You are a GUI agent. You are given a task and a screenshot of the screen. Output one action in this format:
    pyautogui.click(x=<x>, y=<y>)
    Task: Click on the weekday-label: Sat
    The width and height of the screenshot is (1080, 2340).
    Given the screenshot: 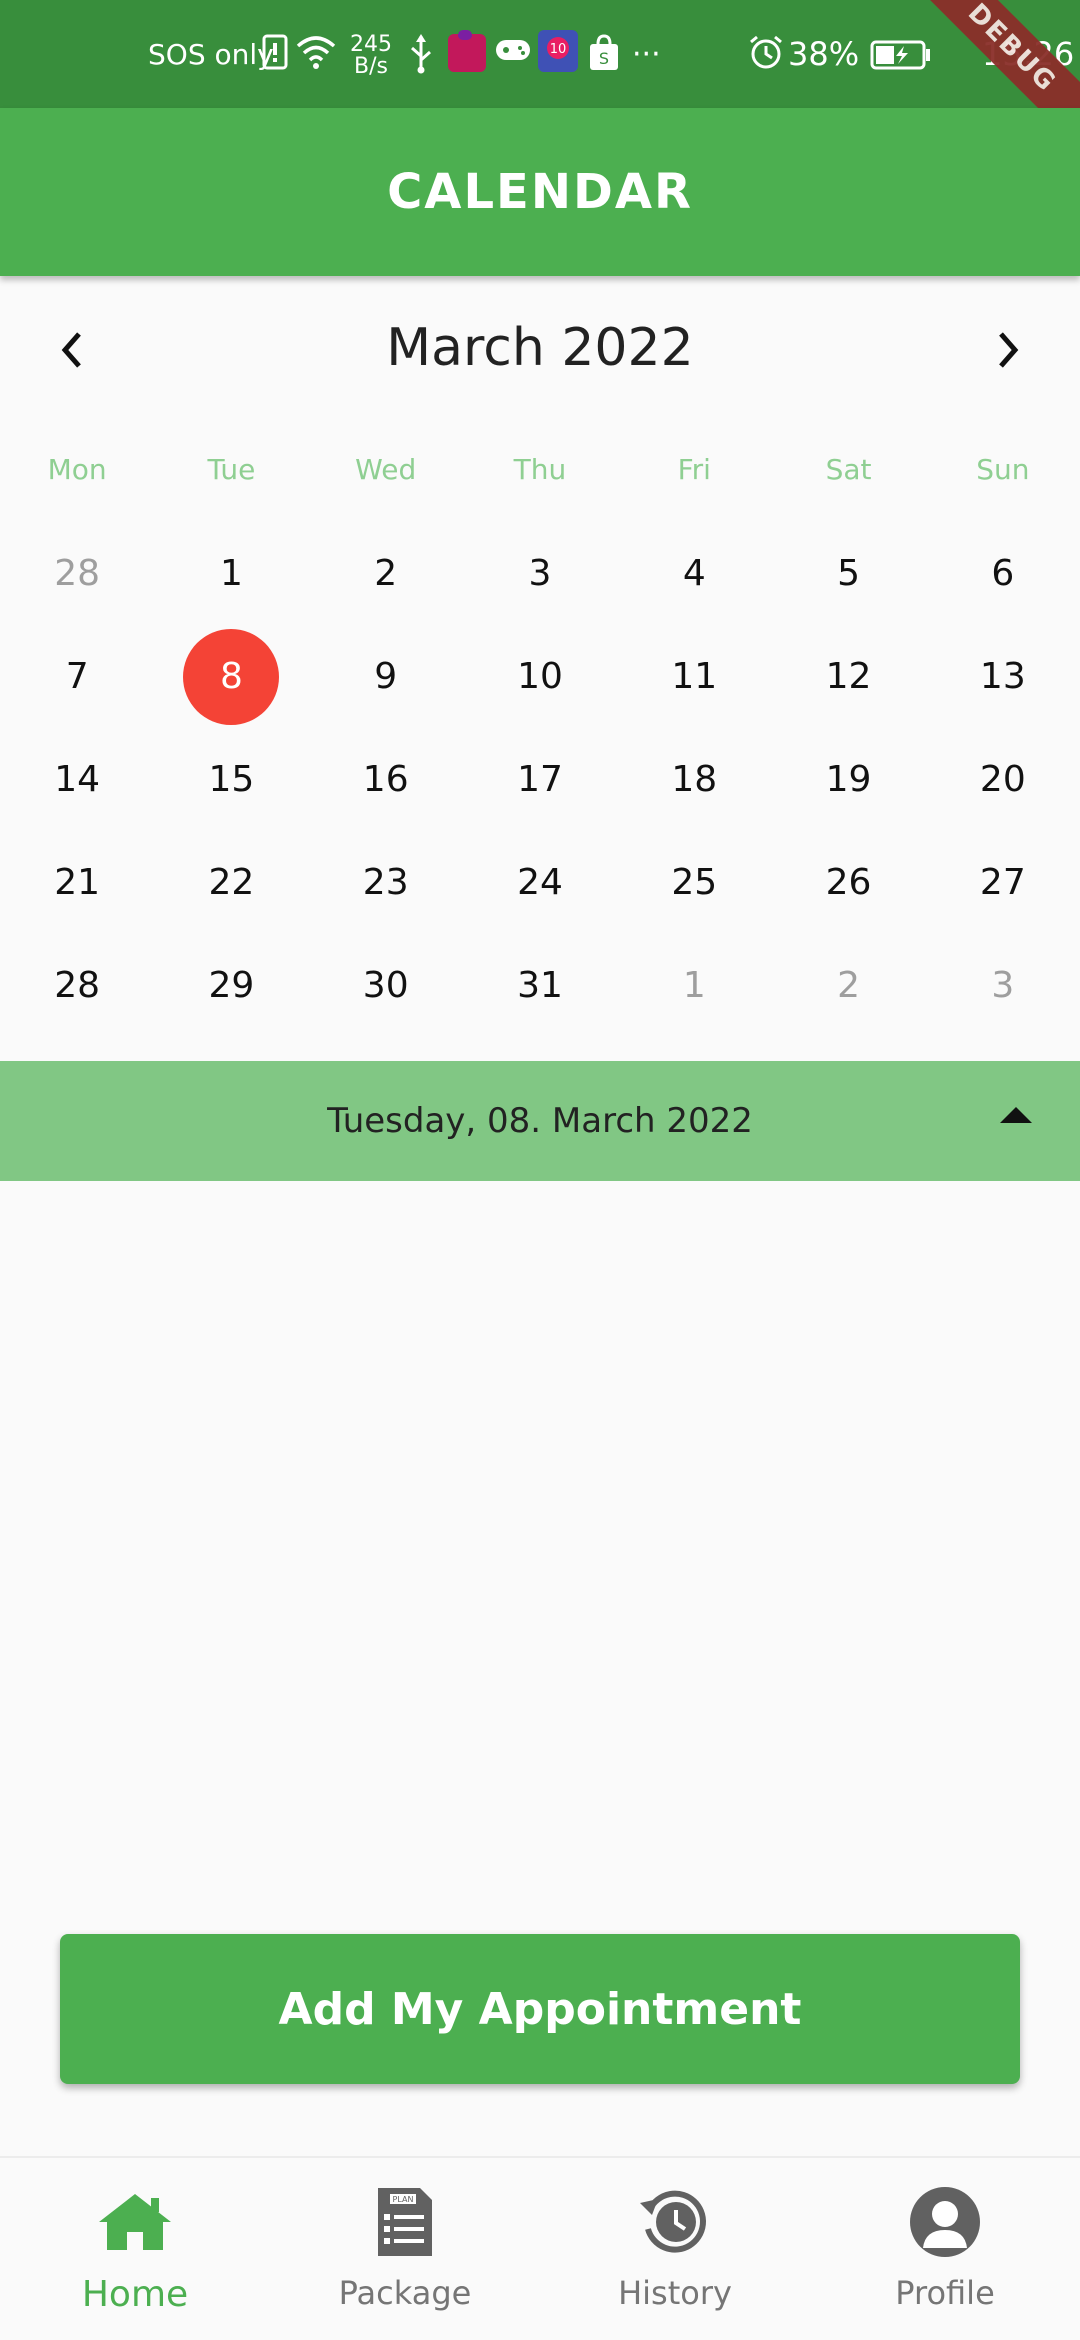 What is the action you would take?
    pyautogui.click(x=848, y=469)
    